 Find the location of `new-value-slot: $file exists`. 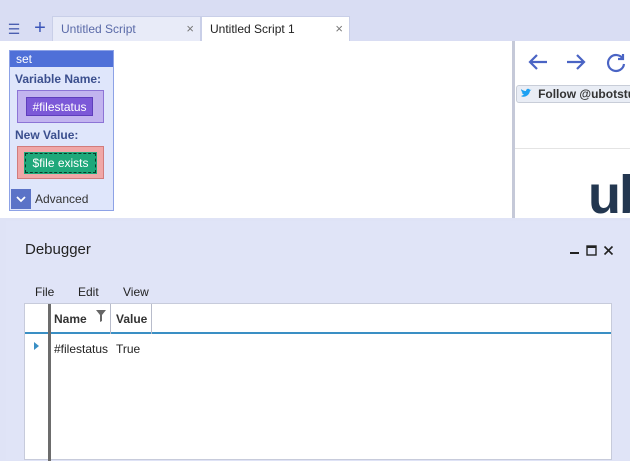

new-value-slot: $file exists is located at coordinates (60, 162).